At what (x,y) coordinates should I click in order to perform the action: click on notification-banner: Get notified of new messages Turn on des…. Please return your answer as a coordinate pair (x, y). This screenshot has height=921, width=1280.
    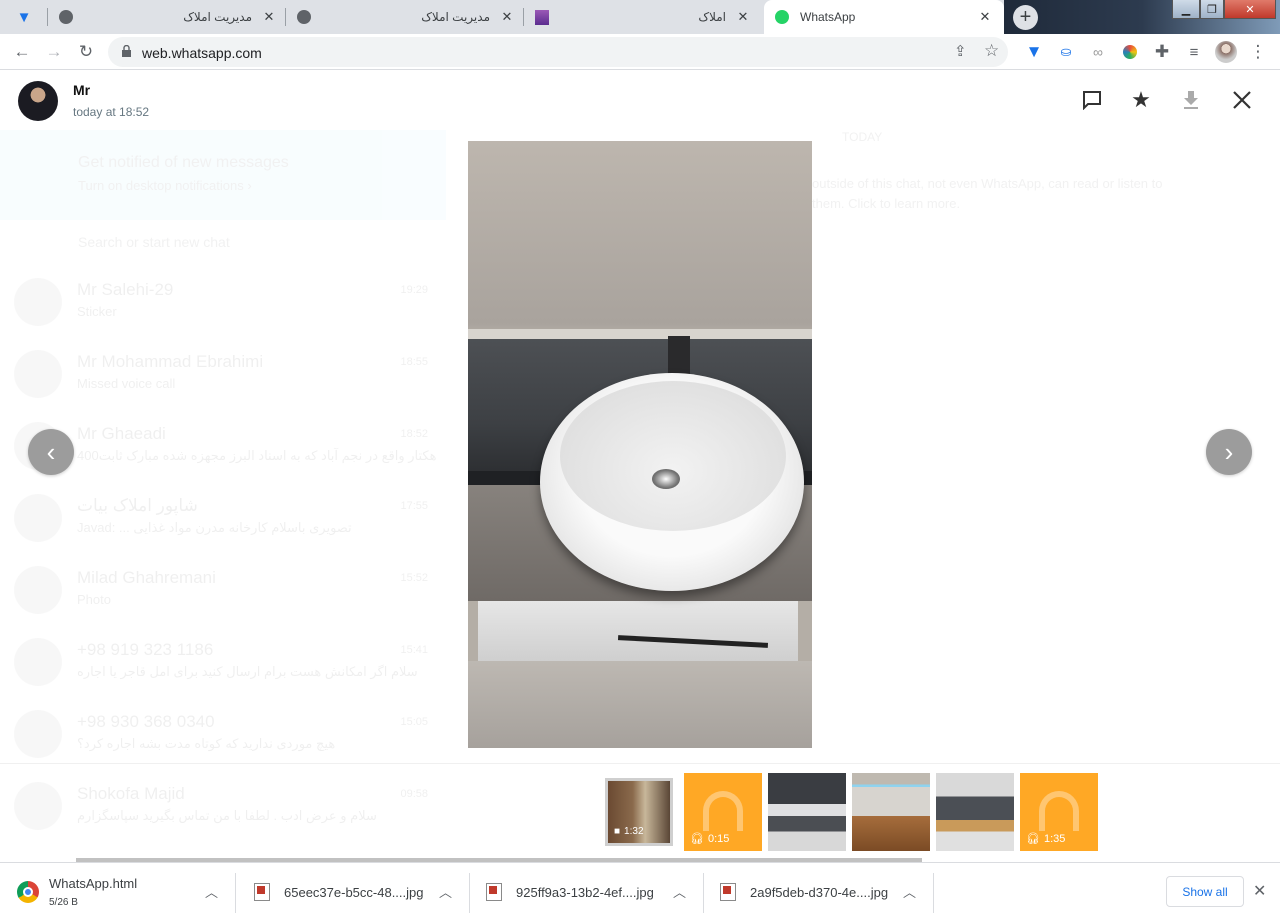
    Looking at the image, I should click on (223, 175).